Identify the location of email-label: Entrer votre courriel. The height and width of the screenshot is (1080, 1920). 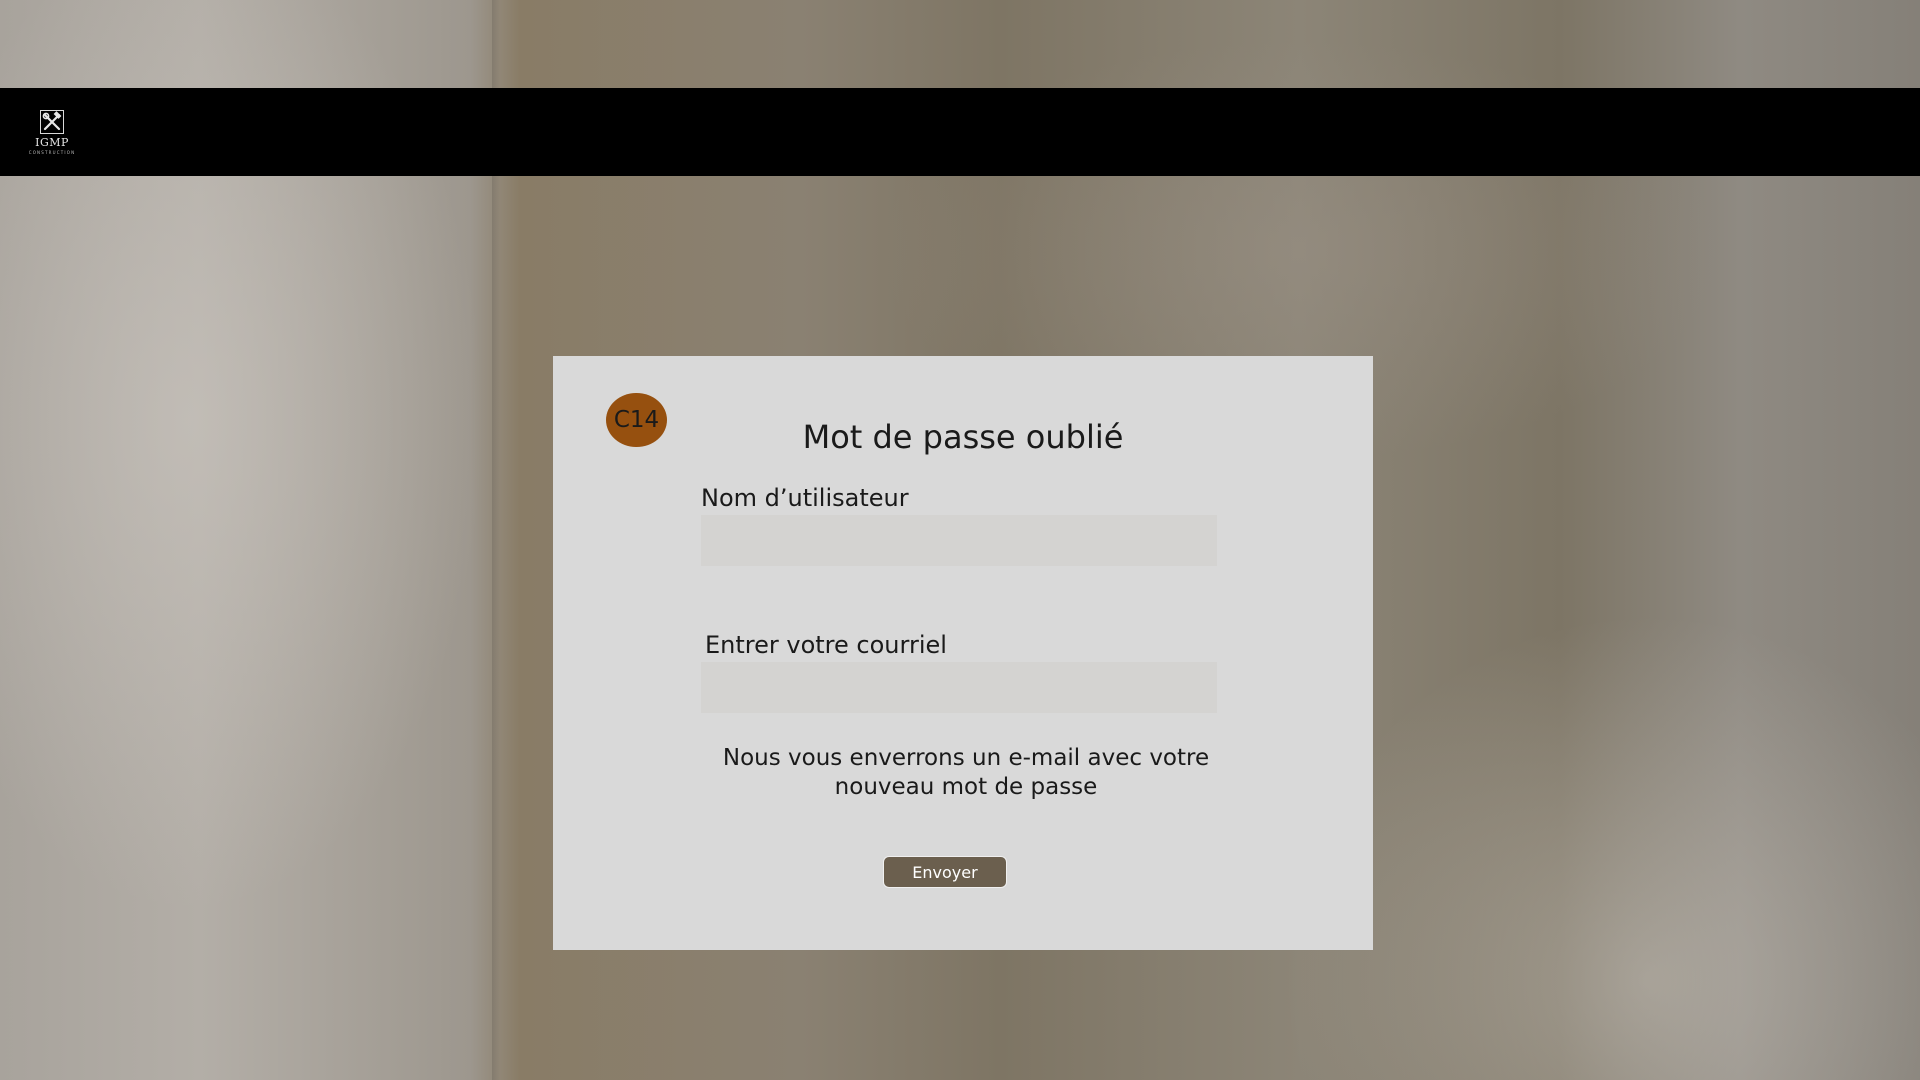
(826, 645).